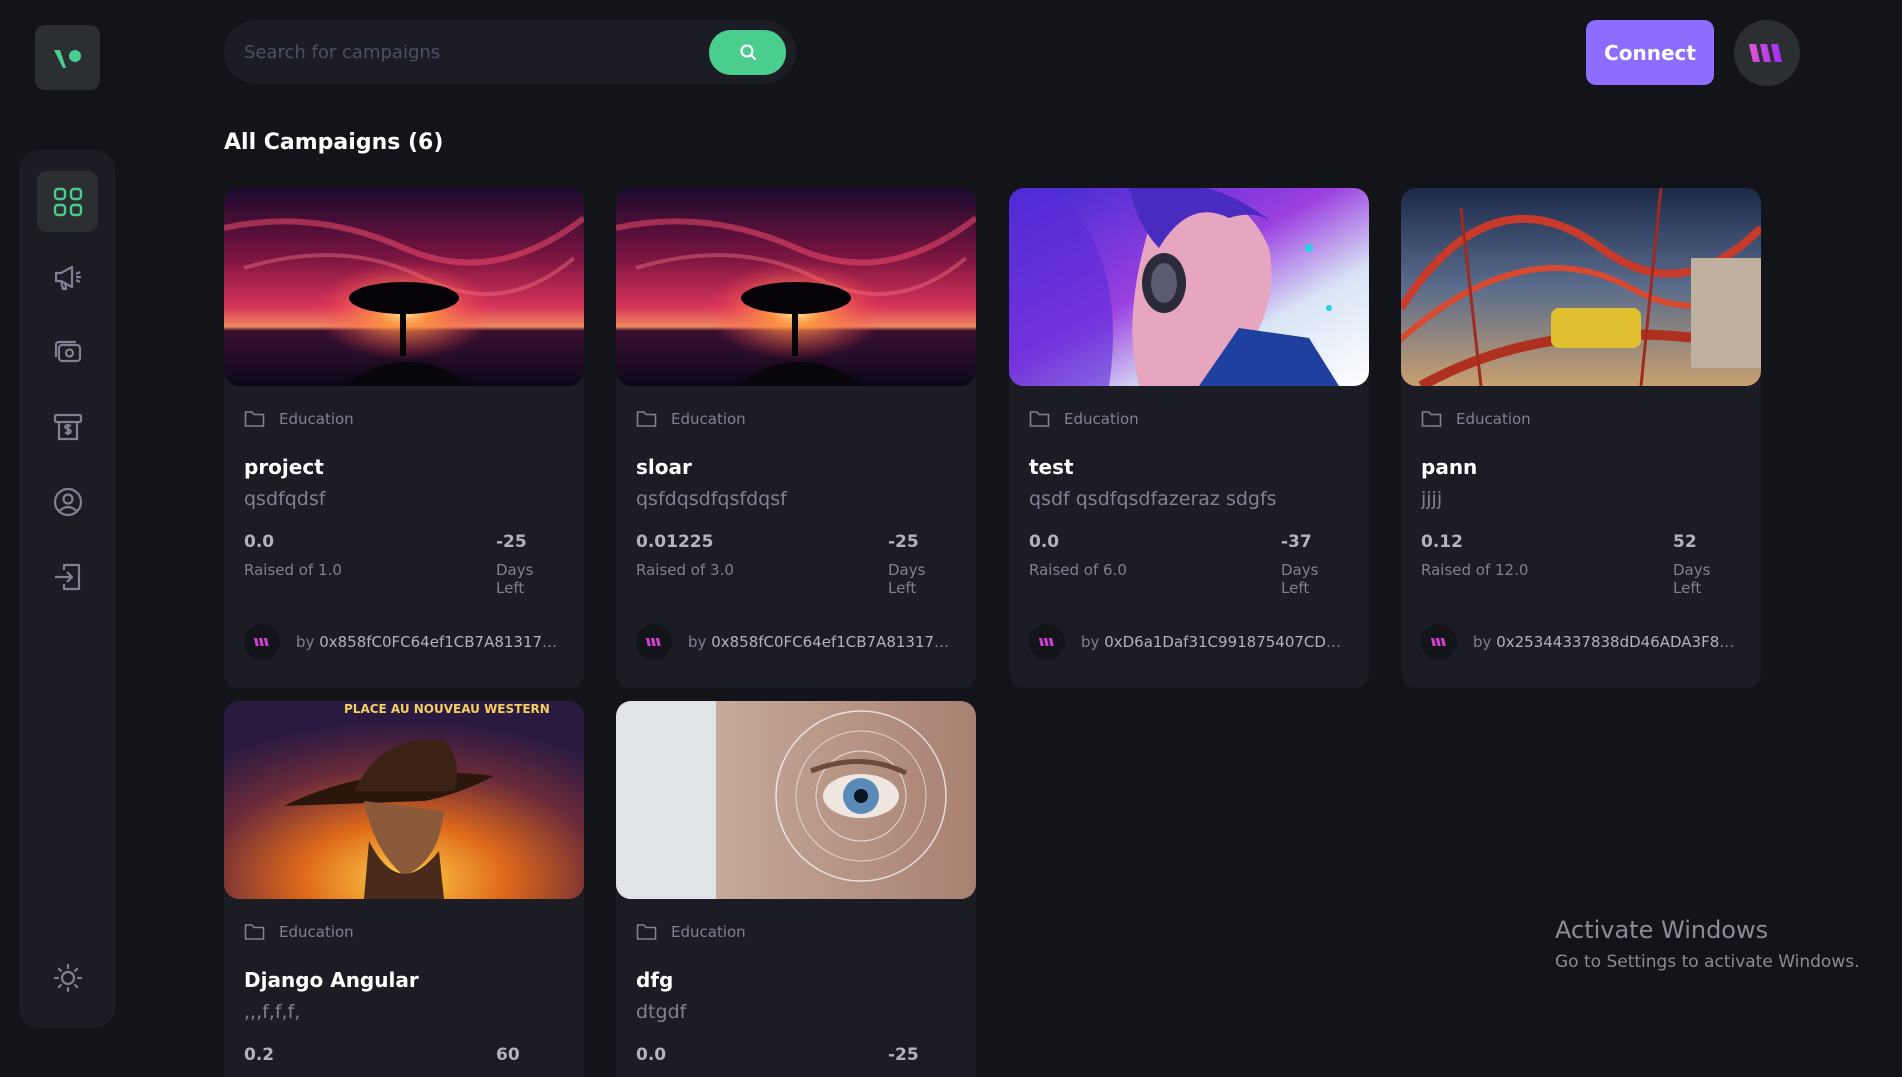 The height and width of the screenshot is (1077, 1902). I want to click on campaign-description: qsdfqdsf, so click(285, 499).